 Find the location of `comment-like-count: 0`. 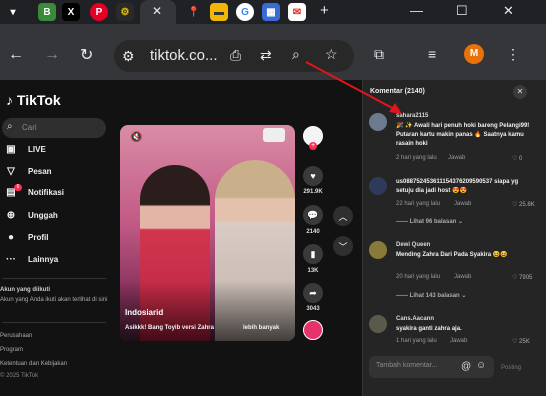

comment-like-count: 0 is located at coordinates (521, 159).